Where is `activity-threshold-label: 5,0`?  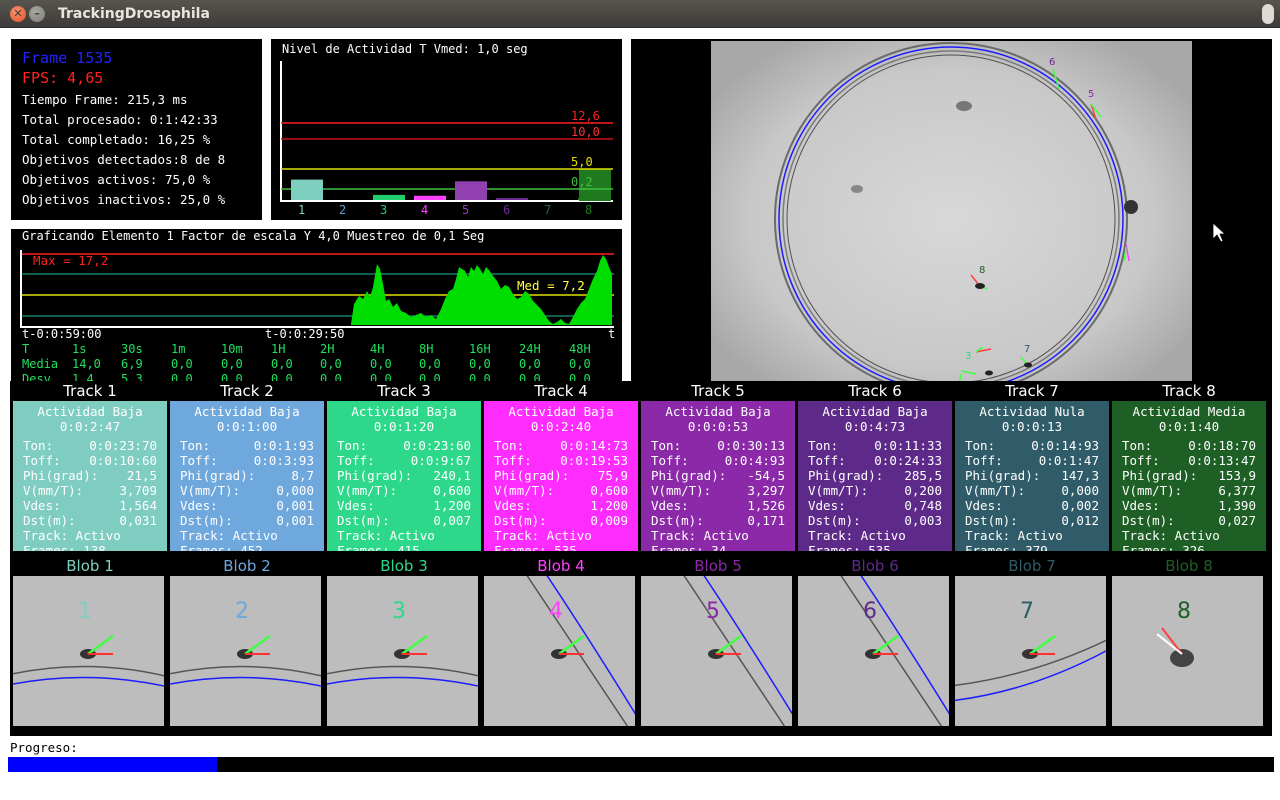
activity-threshold-label: 5,0 is located at coordinates (582, 162).